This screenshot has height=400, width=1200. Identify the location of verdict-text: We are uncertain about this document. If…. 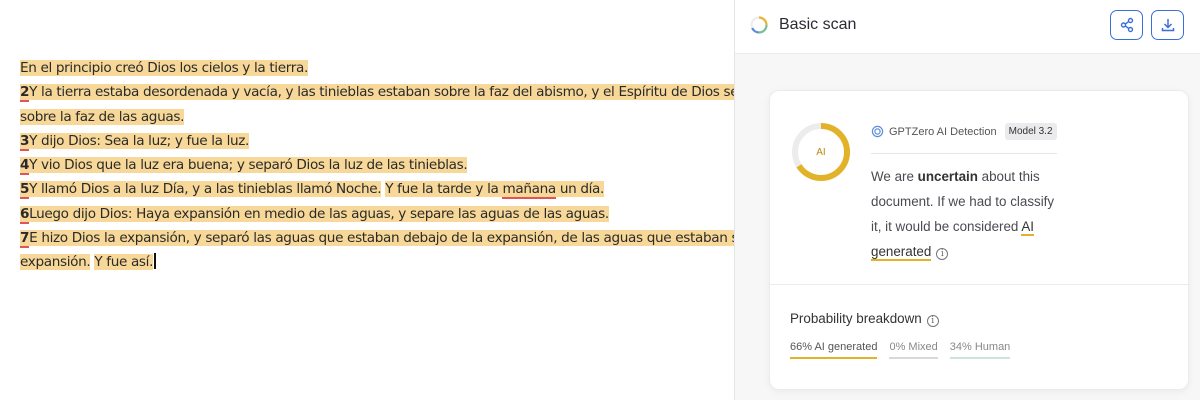
(969, 214).